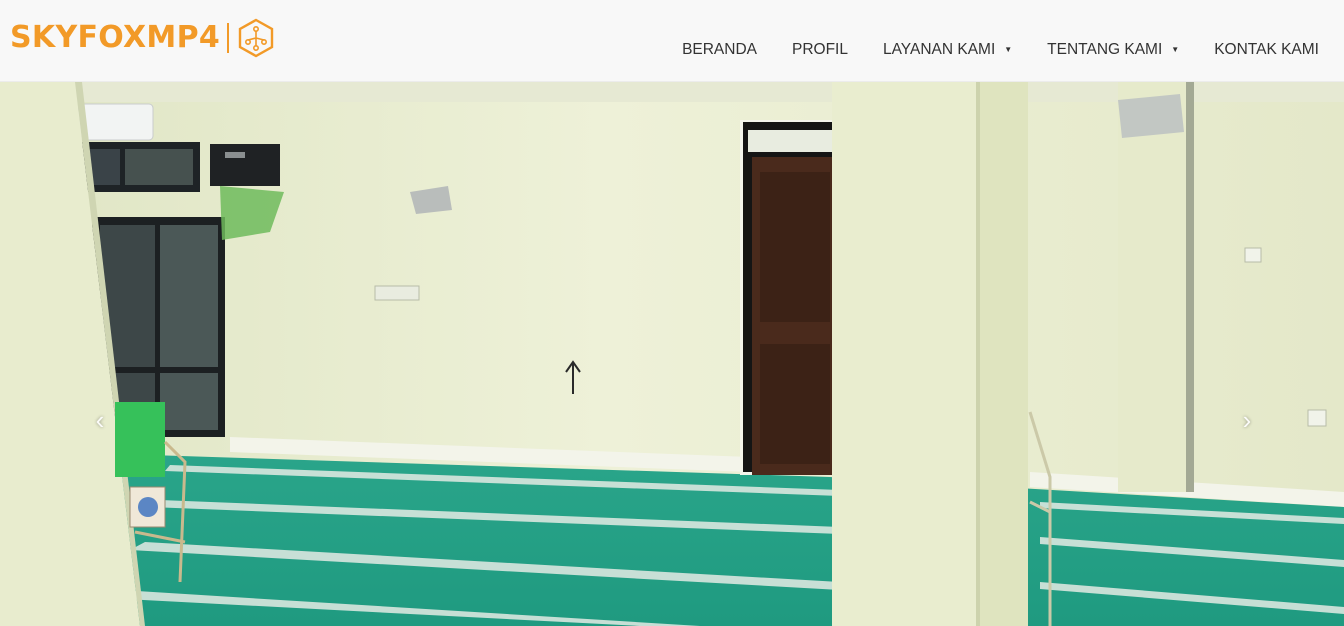  I want to click on brand-divider, so click(228, 38).